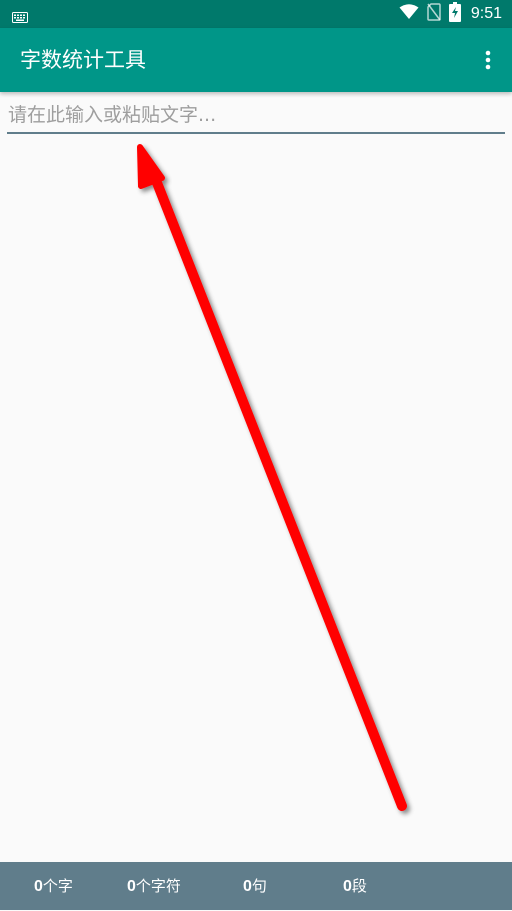 The height and width of the screenshot is (911, 512). What do you see at coordinates (488, 60) in the screenshot?
I see `more-vert-icon` at bounding box center [488, 60].